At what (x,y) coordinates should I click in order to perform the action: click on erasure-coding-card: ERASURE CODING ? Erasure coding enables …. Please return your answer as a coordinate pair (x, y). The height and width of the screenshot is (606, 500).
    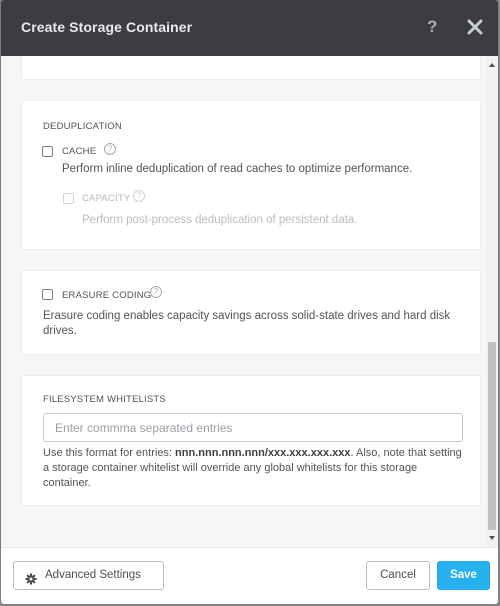
    Looking at the image, I should click on (251, 312).